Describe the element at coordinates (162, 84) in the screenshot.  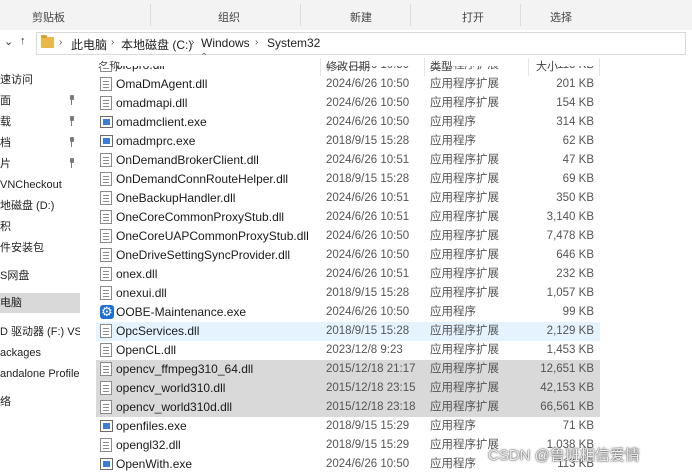
I see `file-name: OmaDmAgent.dll` at that location.